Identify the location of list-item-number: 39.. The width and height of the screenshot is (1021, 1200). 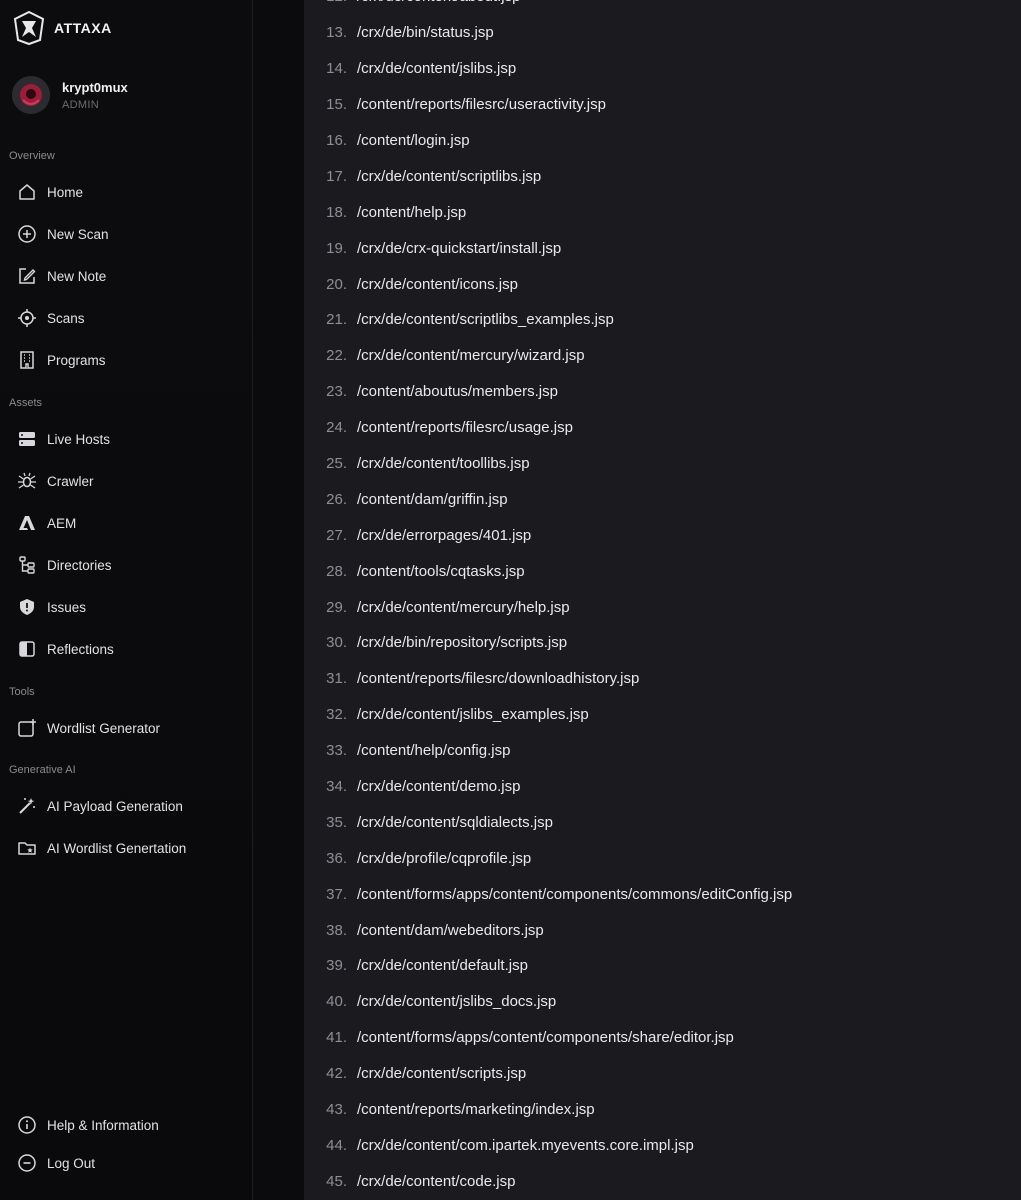
(336, 966).